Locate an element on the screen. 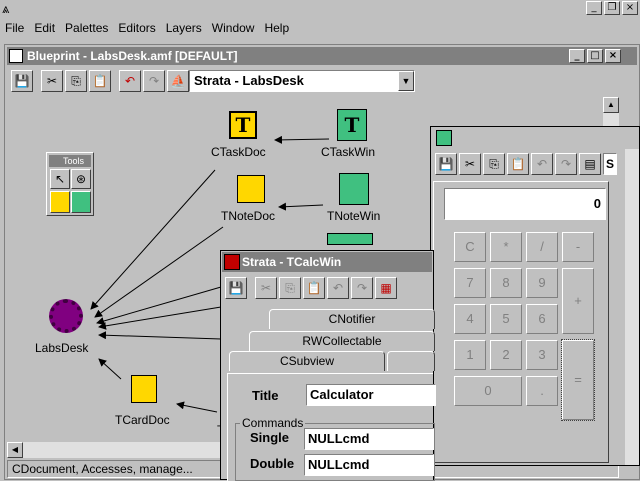  tab-cnotifier: CNotifier is located at coordinates (352, 319).